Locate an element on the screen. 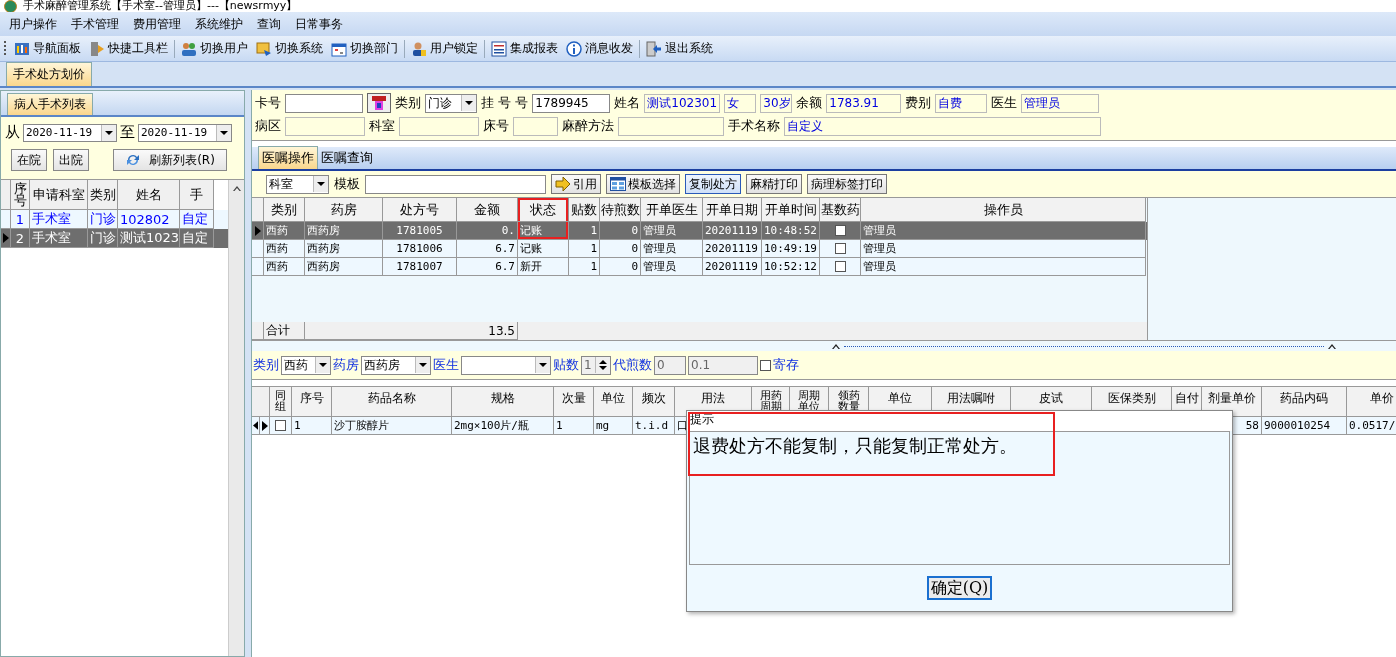 This screenshot has width=1396, height=657. value-field: 30岁 is located at coordinates (776, 103).